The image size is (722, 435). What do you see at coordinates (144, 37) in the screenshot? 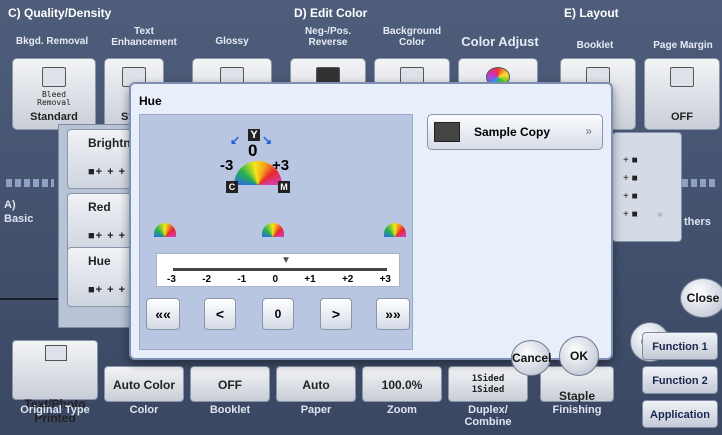
I see `text-enhancement-label: Text Enhancement` at bounding box center [144, 37].